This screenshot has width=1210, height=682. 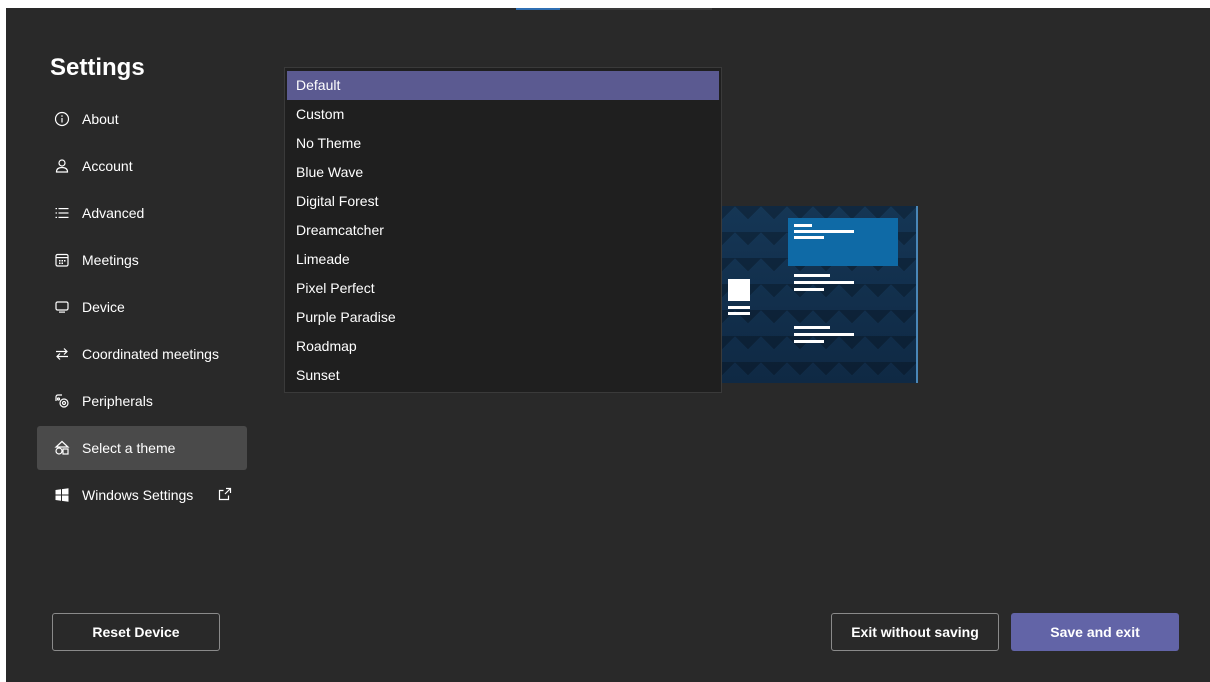 What do you see at coordinates (503, 114) in the screenshot?
I see `theme-option-custom: Custom` at bounding box center [503, 114].